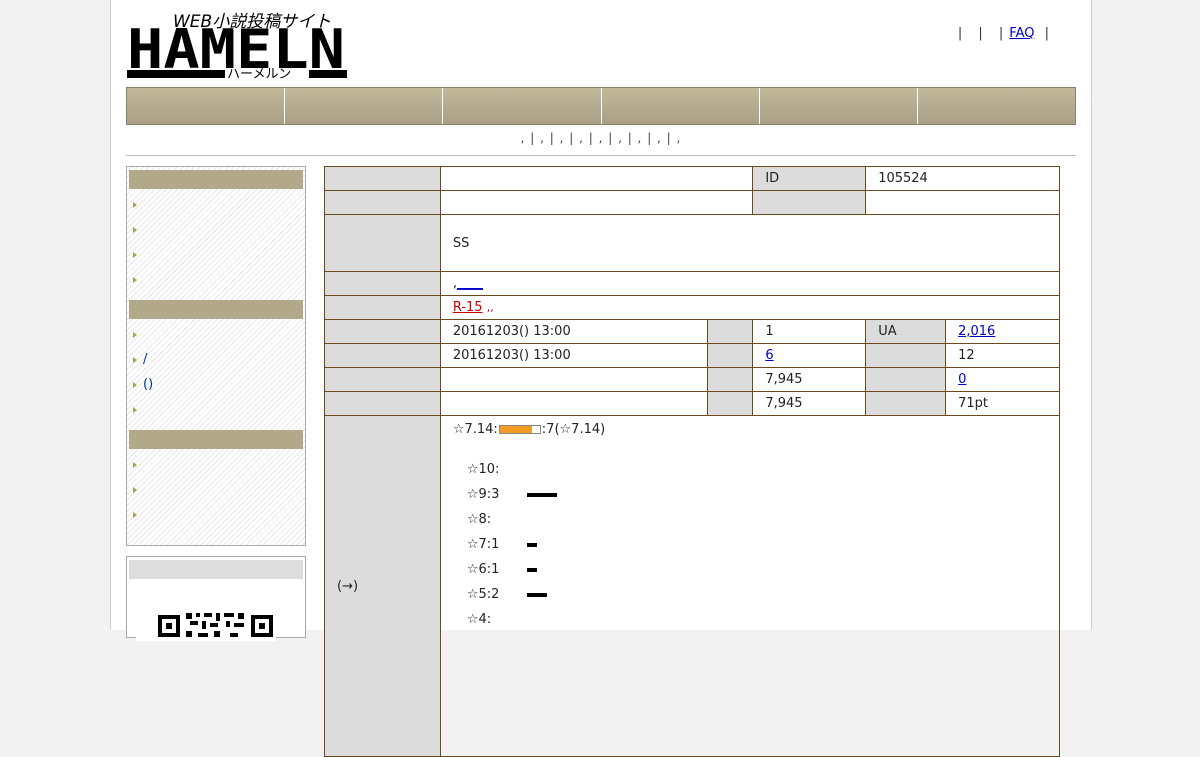 Image resolution: width=1200 pixels, height=757 pixels. What do you see at coordinates (769, 355) in the screenshot?
I see `favorites-link: 6` at bounding box center [769, 355].